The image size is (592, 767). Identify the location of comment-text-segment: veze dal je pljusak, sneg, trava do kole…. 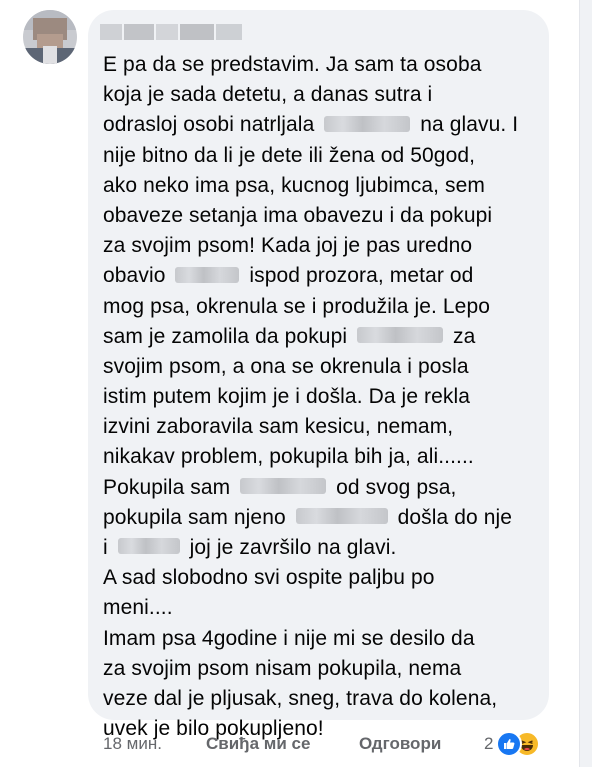
(300, 698).